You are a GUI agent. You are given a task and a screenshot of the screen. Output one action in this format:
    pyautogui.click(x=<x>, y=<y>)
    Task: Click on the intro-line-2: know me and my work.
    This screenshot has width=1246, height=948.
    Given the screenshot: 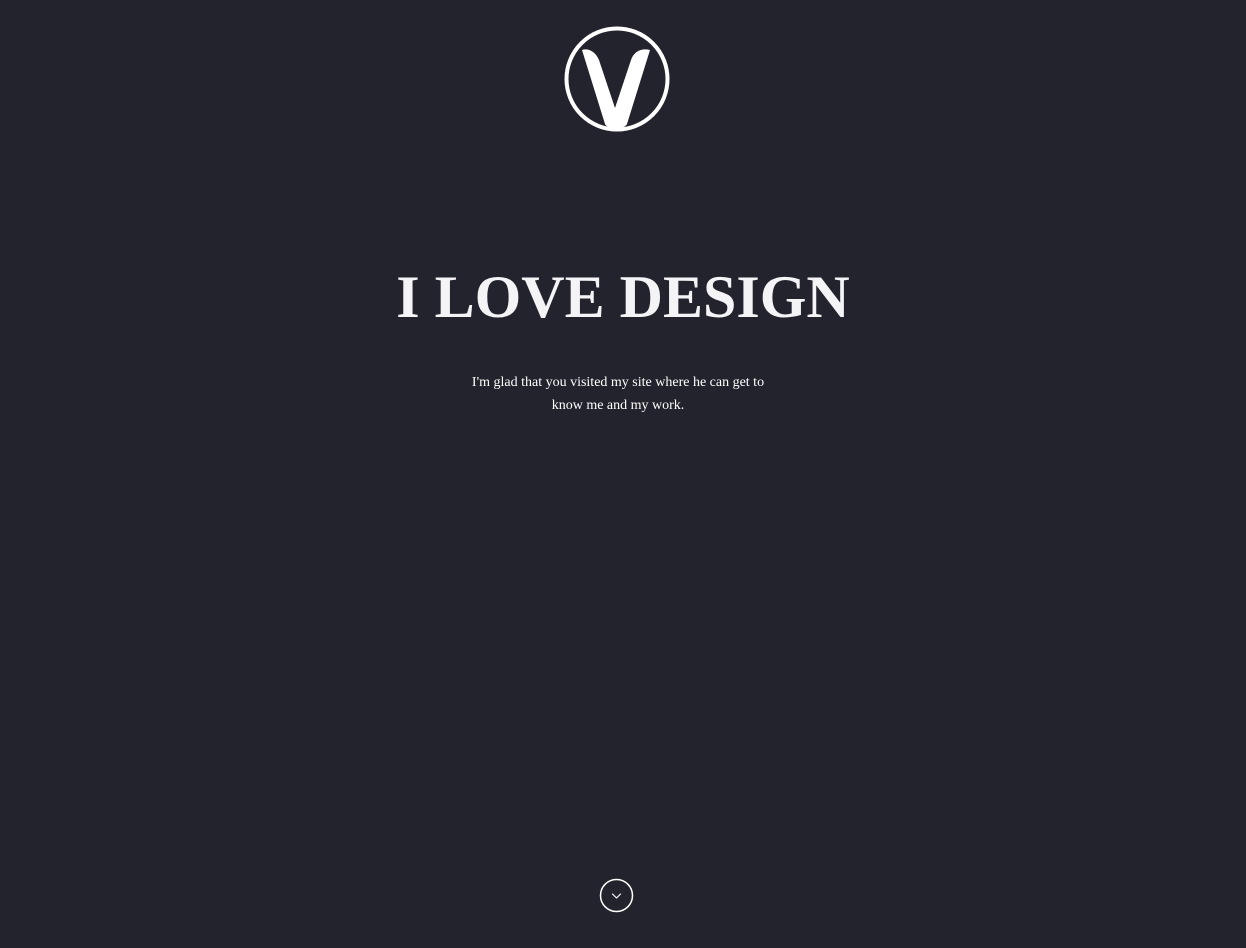 What is the action you would take?
    pyautogui.click(x=618, y=405)
    